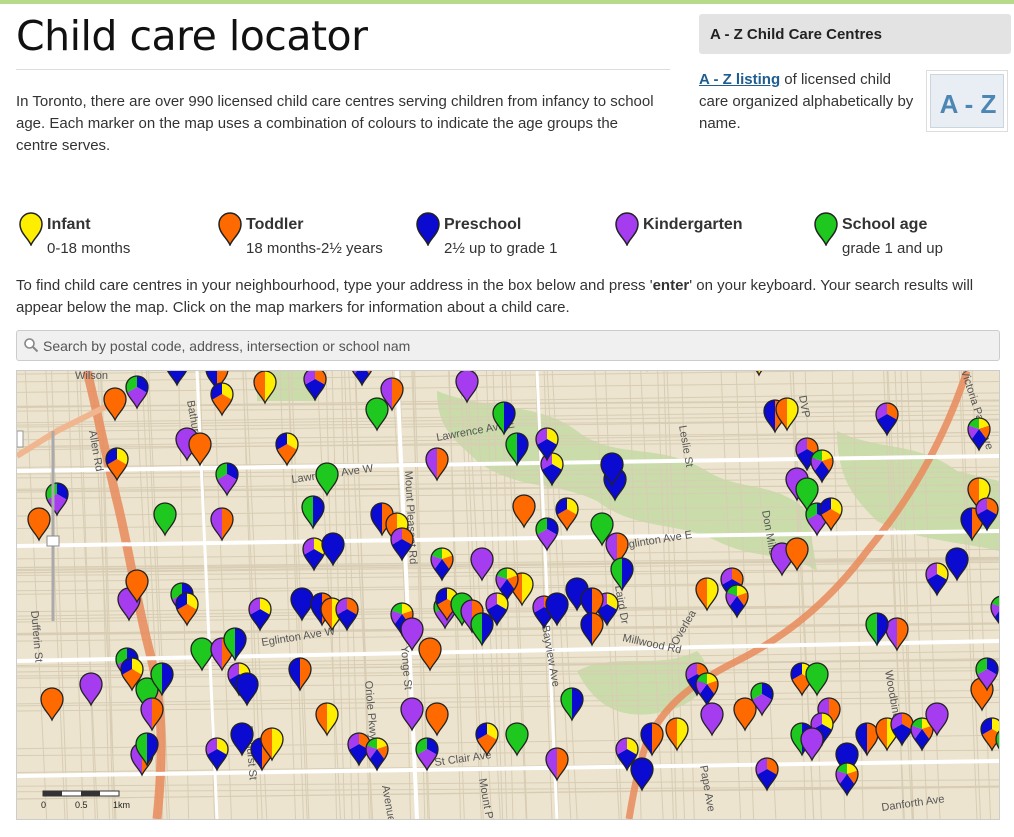  Describe the element at coordinates (671, 285) in the screenshot. I see `instructions-key: enter` at that location.